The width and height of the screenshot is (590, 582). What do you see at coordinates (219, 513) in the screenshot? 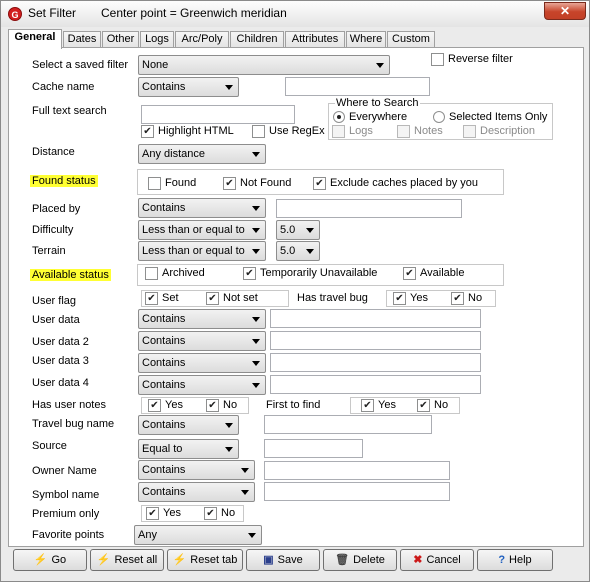
I see `premium-no-checkbox: ✔ No` at bounding box center [219, 513].